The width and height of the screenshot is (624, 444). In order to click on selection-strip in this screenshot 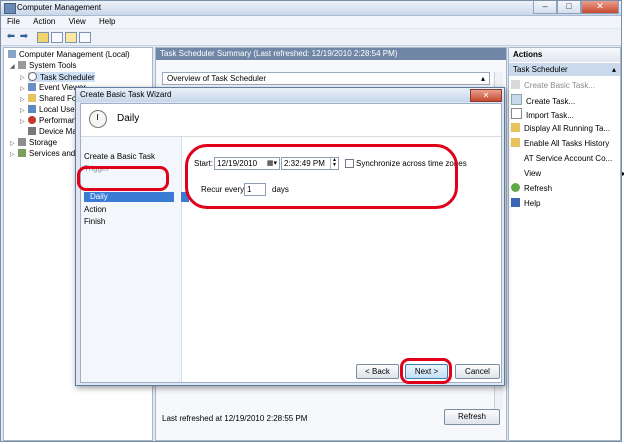, I will do `click(185, 197)`.